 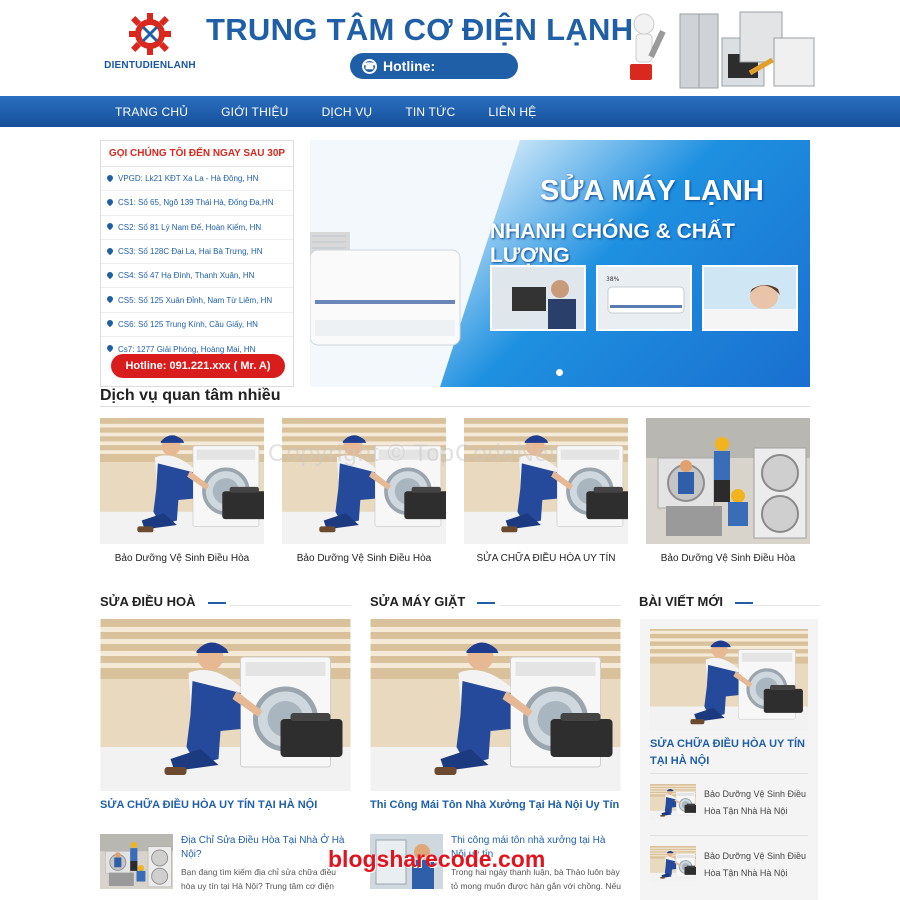 What do you see at coordinates (150, 65) in the screenshot?
I see `logo-text: DIENTUDIENLANH` at bounding box center [150, 65].